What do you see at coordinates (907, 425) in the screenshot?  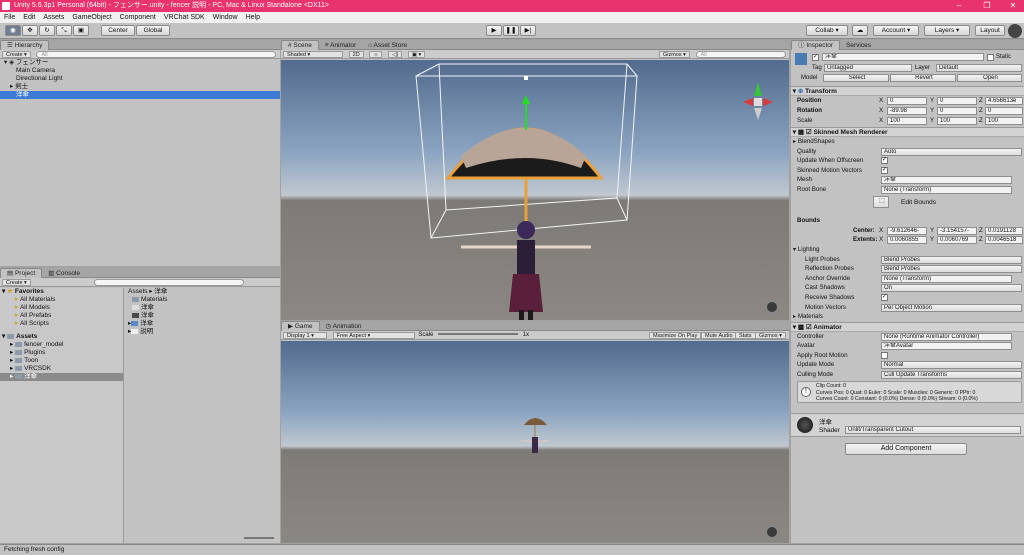 I see `material-header: 洋傘 Shader Unlit/Transparent Cutout` at bounding box center [907, 425].